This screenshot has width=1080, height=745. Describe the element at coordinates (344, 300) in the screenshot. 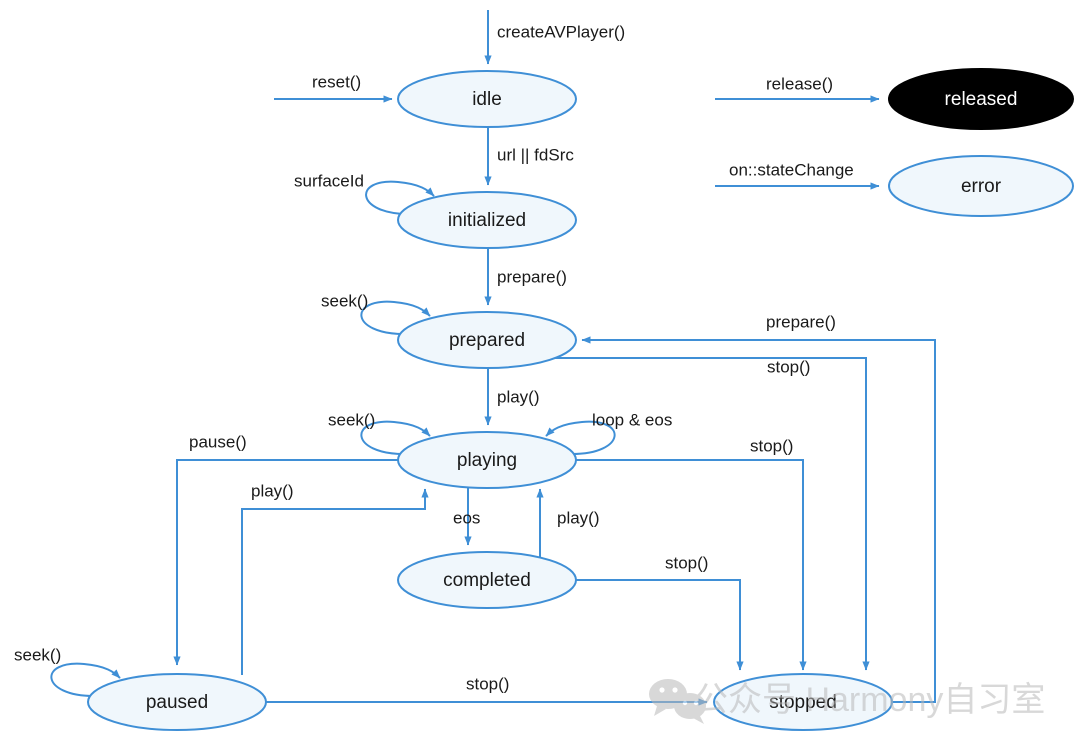

I see `edge-label-seek-prepared: seek()` at that location.